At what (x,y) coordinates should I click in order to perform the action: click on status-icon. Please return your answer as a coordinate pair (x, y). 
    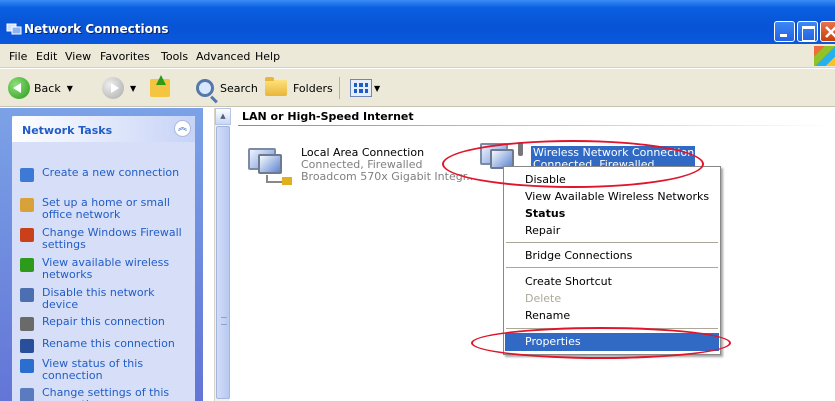
    Looking at the image, I should click on (27, 366).